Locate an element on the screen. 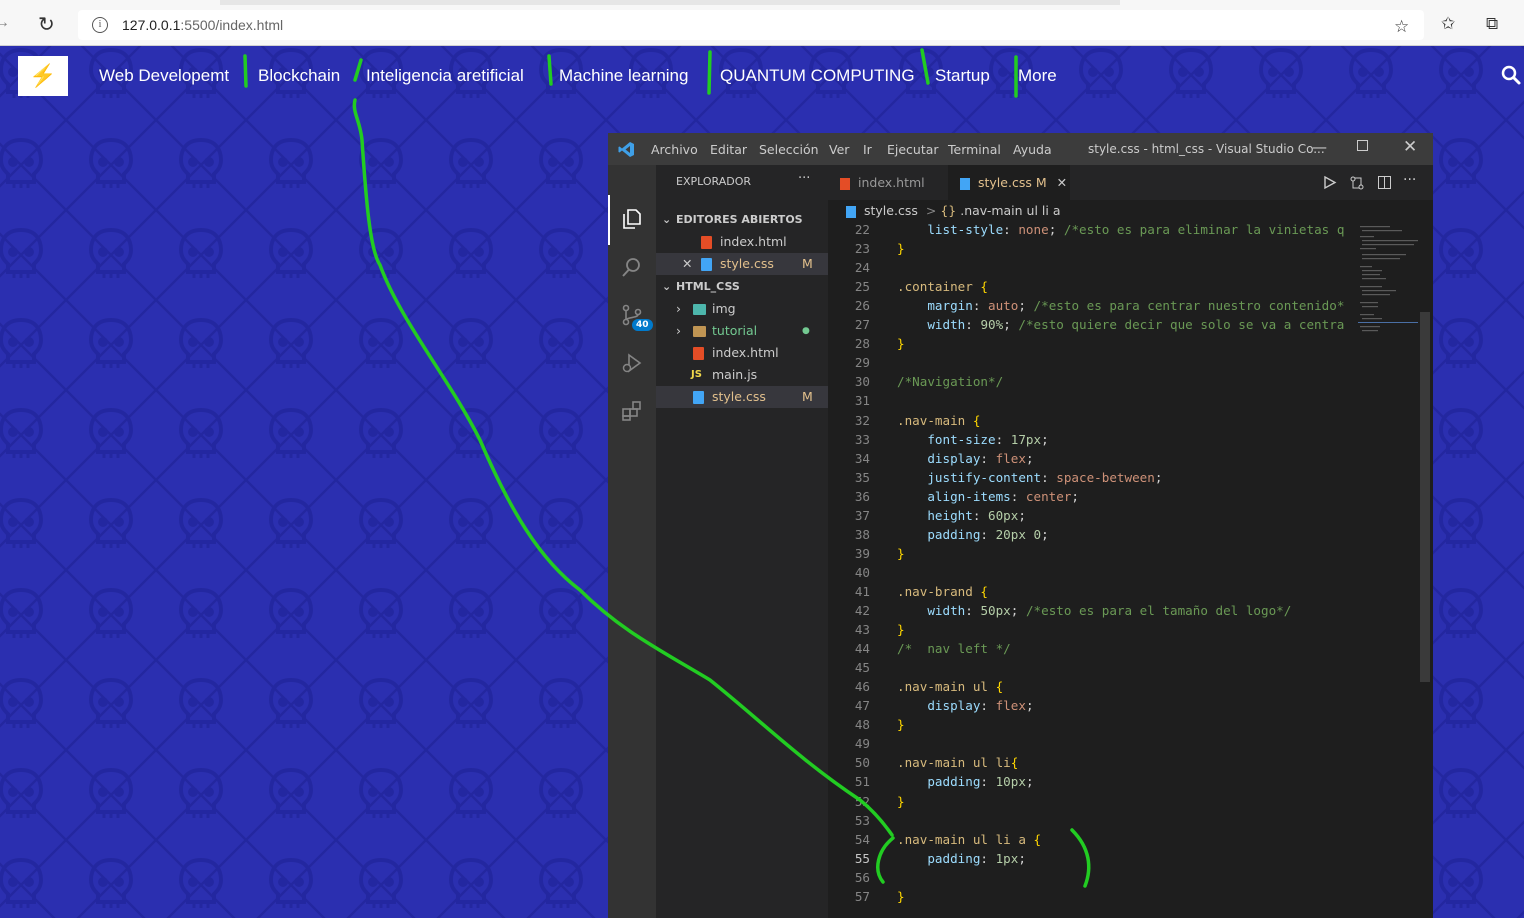  menu-archivo: Archivo is located at coordinates (674, 149).